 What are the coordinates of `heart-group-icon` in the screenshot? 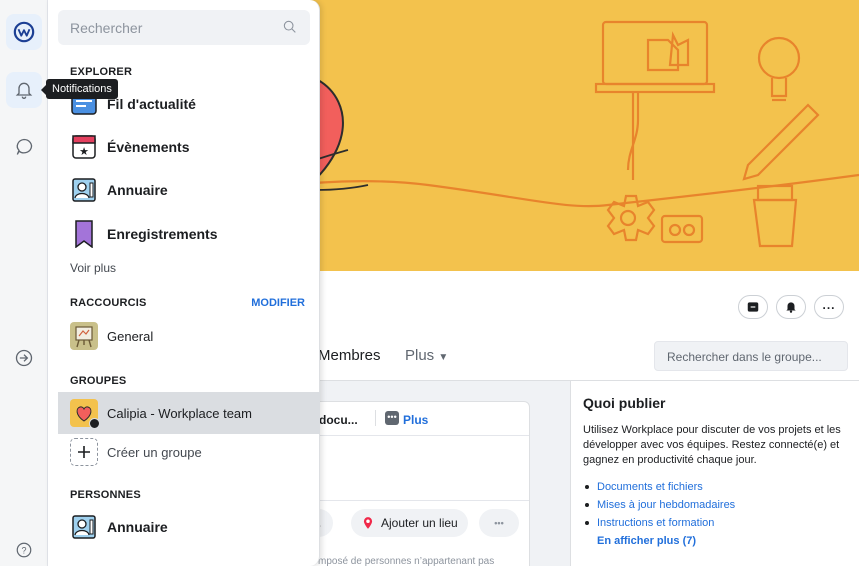 It's located at (85, 414).